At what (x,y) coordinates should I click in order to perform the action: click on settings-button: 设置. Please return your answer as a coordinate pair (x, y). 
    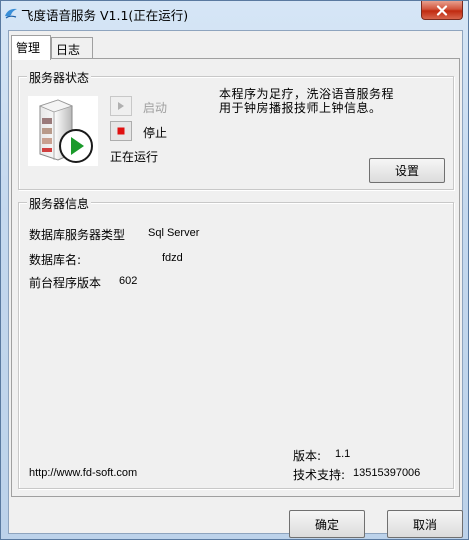
    Looking at the image, I should click on (407, 170).